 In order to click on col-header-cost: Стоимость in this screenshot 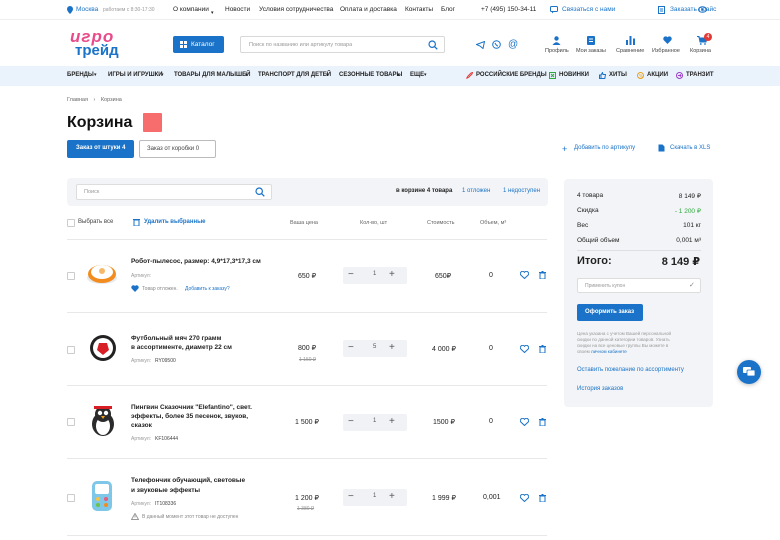, I will do `click(441, 223)`.